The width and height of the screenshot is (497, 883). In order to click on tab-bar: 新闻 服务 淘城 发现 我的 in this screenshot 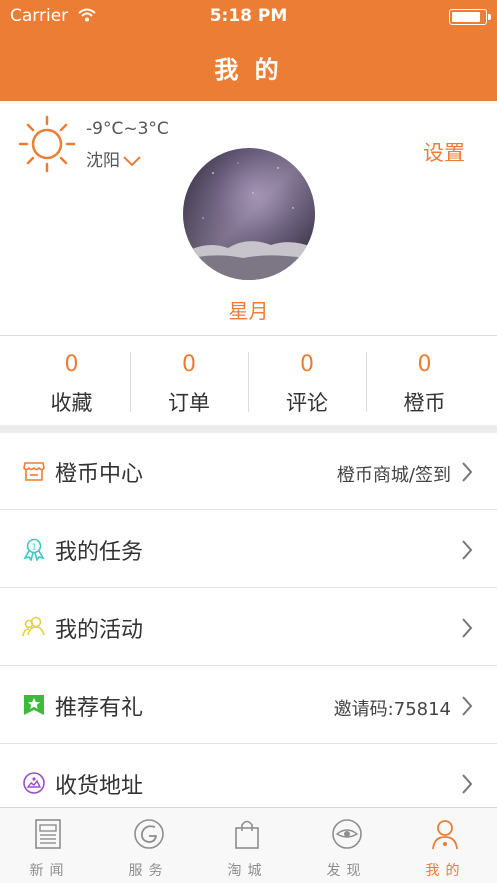, I will do `click(248, 845)`.